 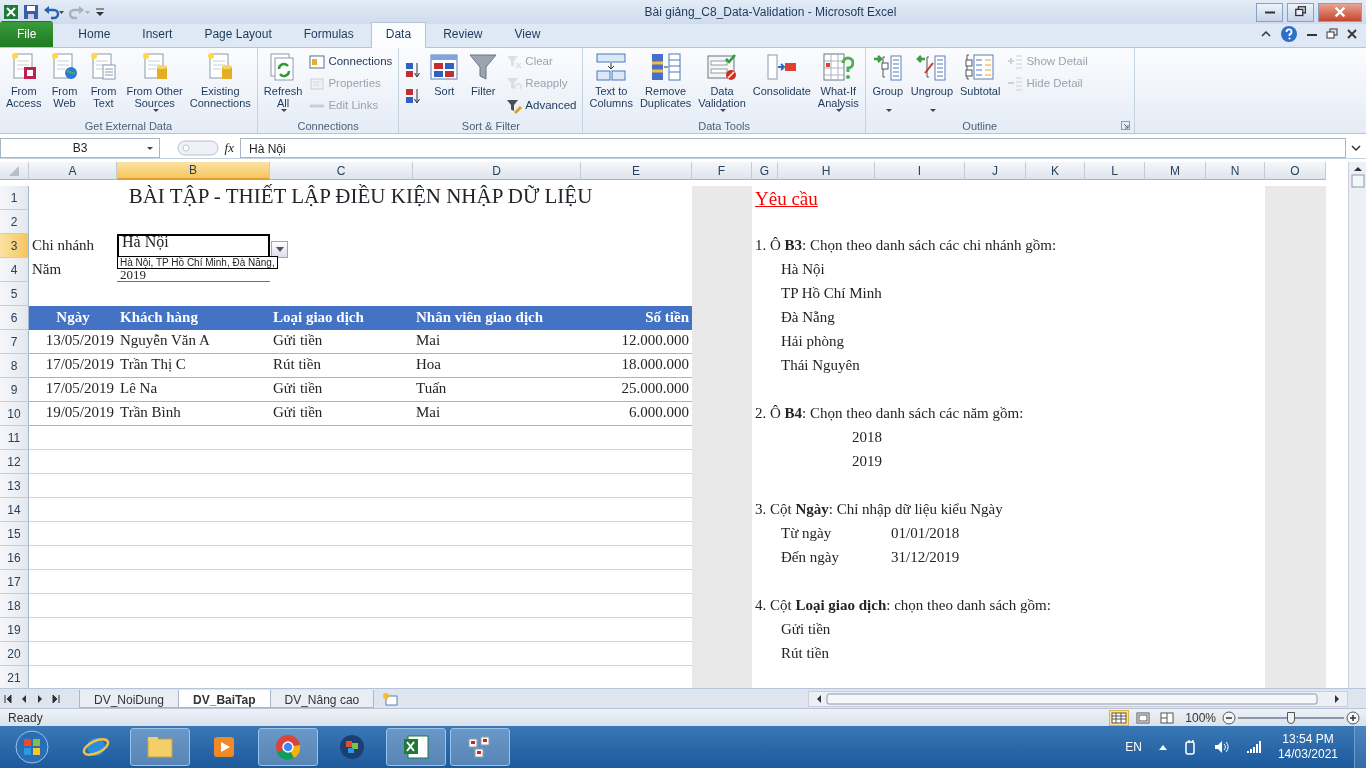 I want to click on ribbon-tab: Page Layout, so click(x=238, y=34).